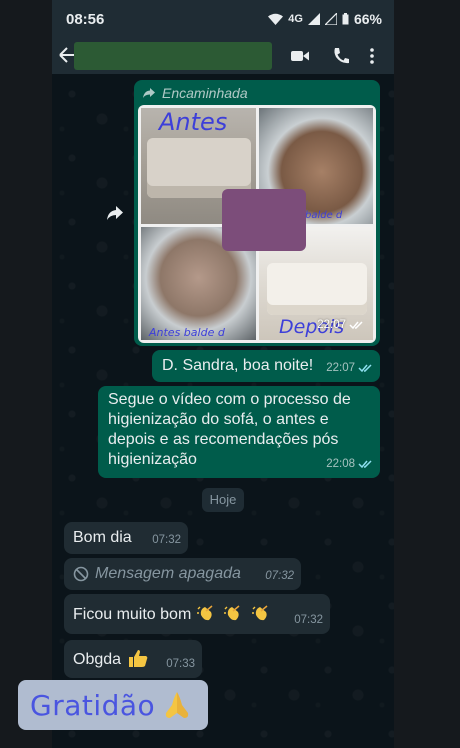  What do you see at coordinates (168, 573) in the screenshot?
I see `message-text: Mensagem apagada` at bounding box center [168, 573].